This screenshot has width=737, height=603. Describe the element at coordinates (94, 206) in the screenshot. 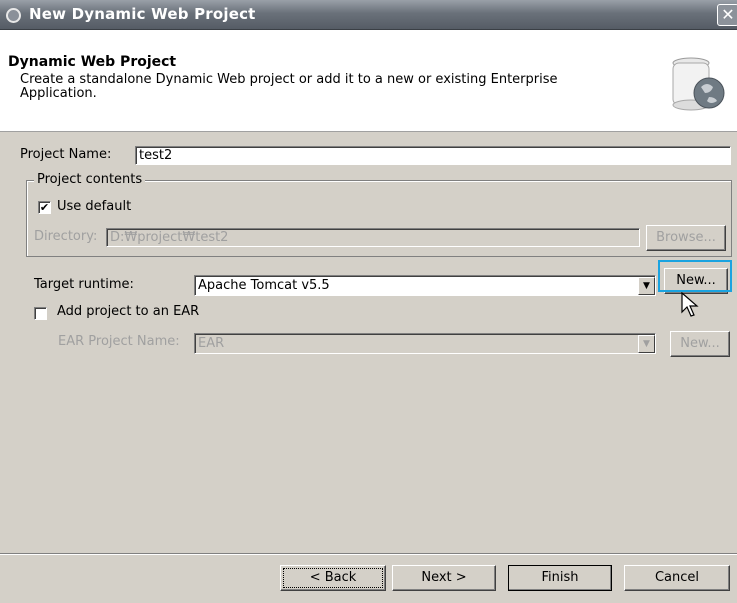

I see `use-default-label: Use default` at that location.